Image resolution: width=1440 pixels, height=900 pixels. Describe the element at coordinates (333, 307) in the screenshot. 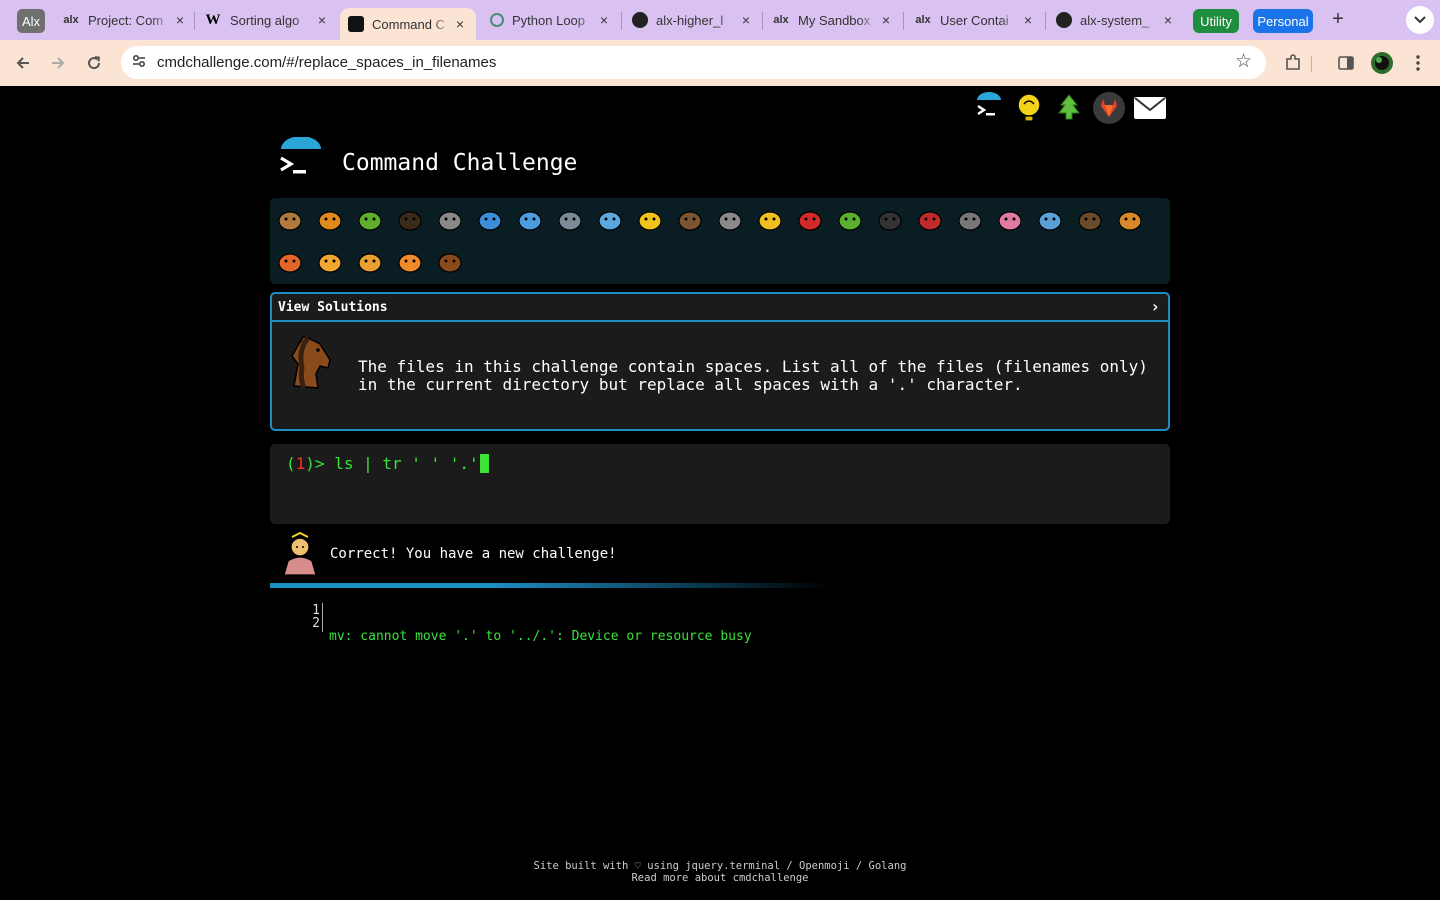

I see `view-solutions-label: View Solutions` at that location.